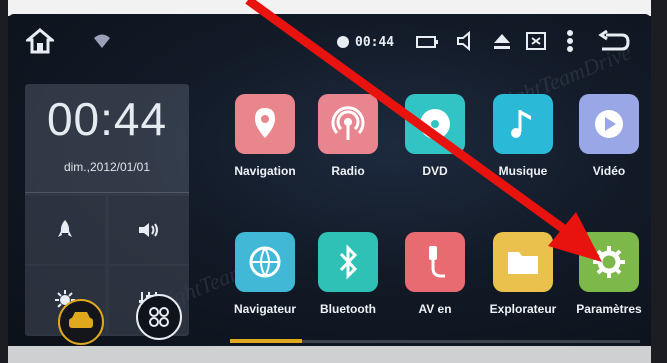 Image resolution: width=667 pixels, height=363 pixels. Describe the element at coordinates (609, 124) in the screenshot. I see `play-icon` at that location.